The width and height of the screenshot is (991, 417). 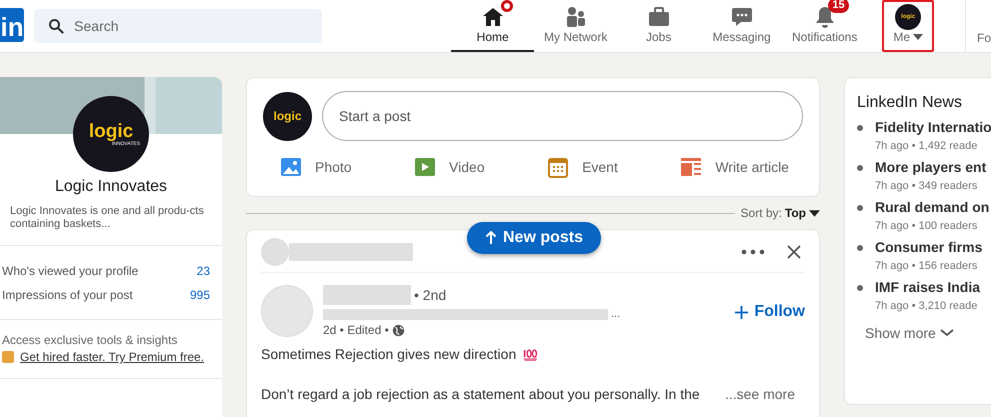 I want to click on show-more-button: Show more, so click(x=928, y=333).